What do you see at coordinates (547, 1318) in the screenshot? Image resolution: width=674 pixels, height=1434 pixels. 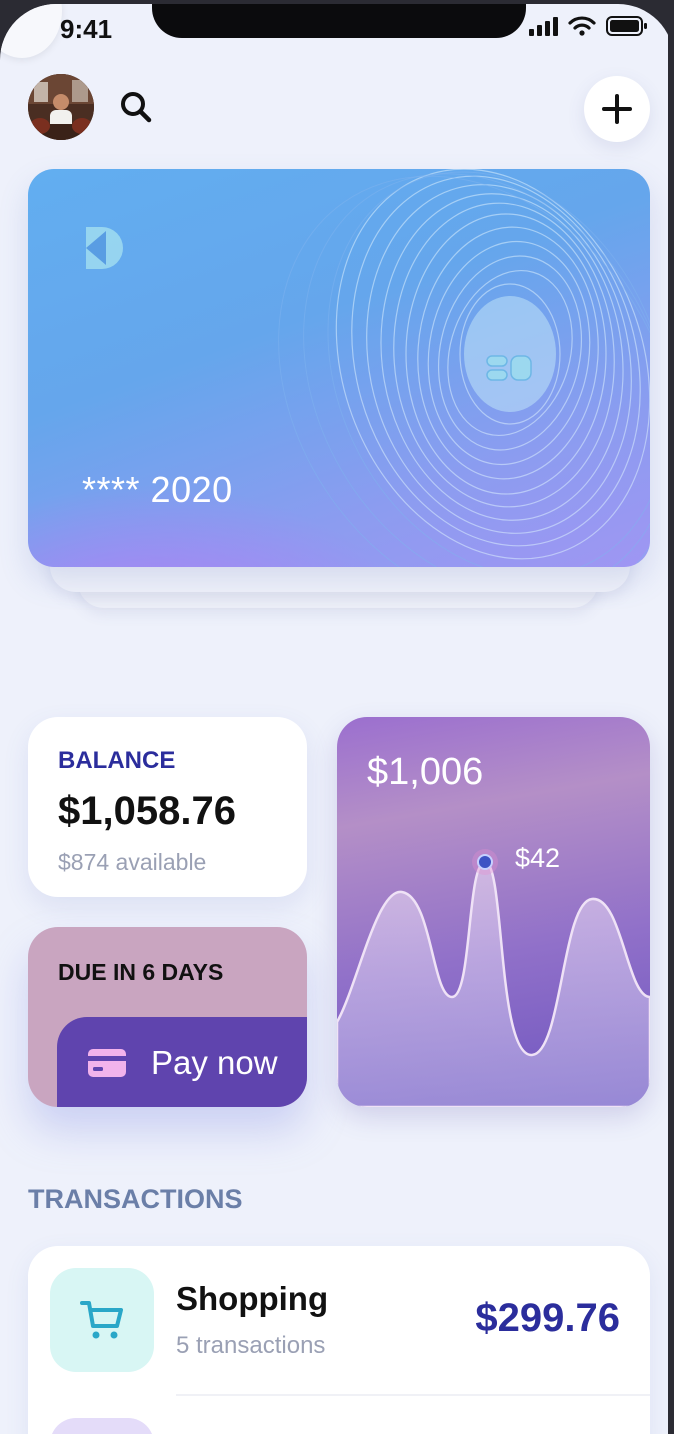 I see `transaction-amount: $299.76` at bounding box center [547, 1318].